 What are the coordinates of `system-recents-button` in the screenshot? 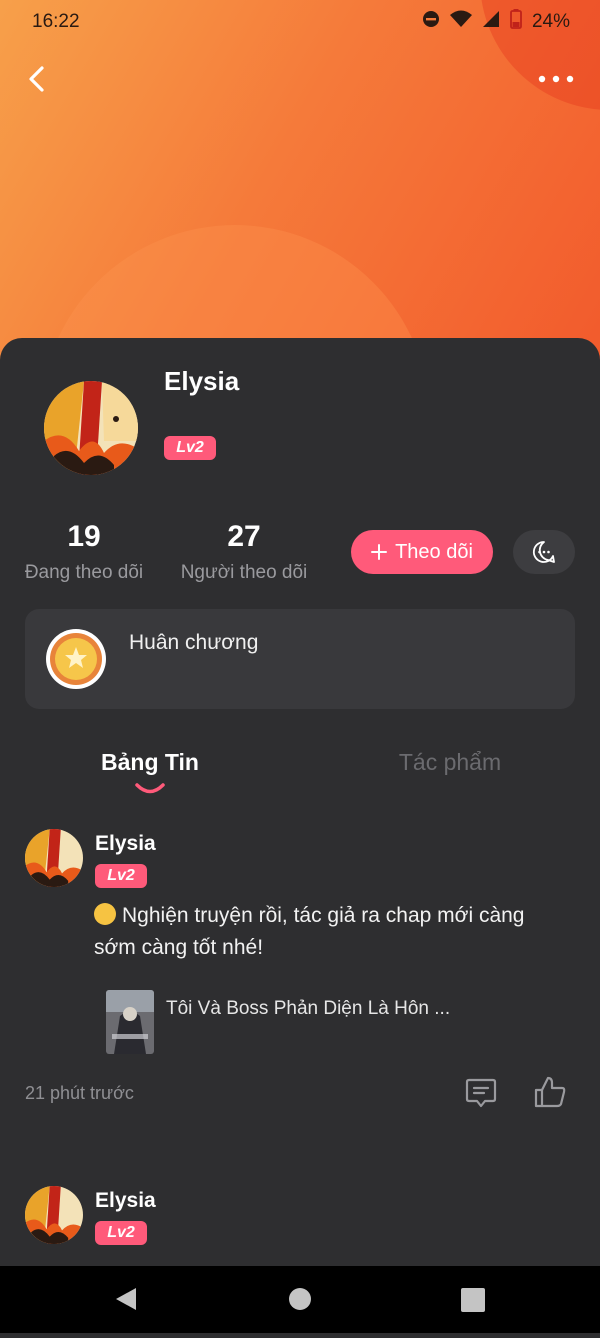 It's located at (473, 1300).